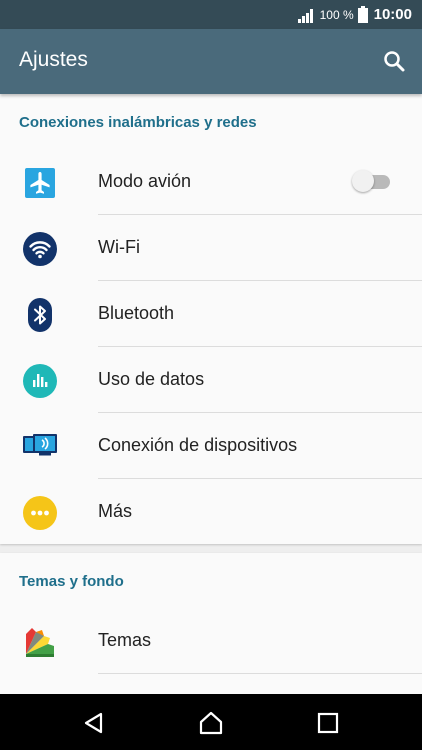  I want to click on back-icon, so click(94, 723).